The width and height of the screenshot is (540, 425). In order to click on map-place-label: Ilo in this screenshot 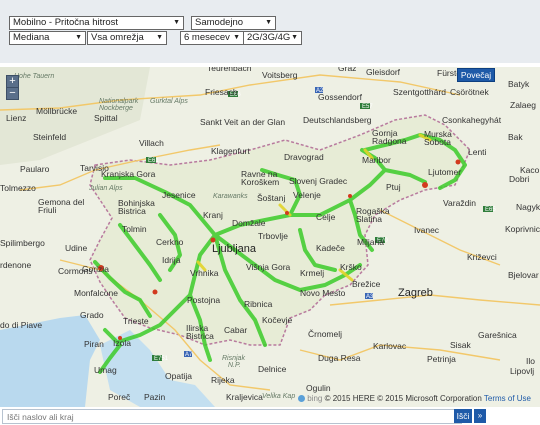, I will do `click(530, 361)`.